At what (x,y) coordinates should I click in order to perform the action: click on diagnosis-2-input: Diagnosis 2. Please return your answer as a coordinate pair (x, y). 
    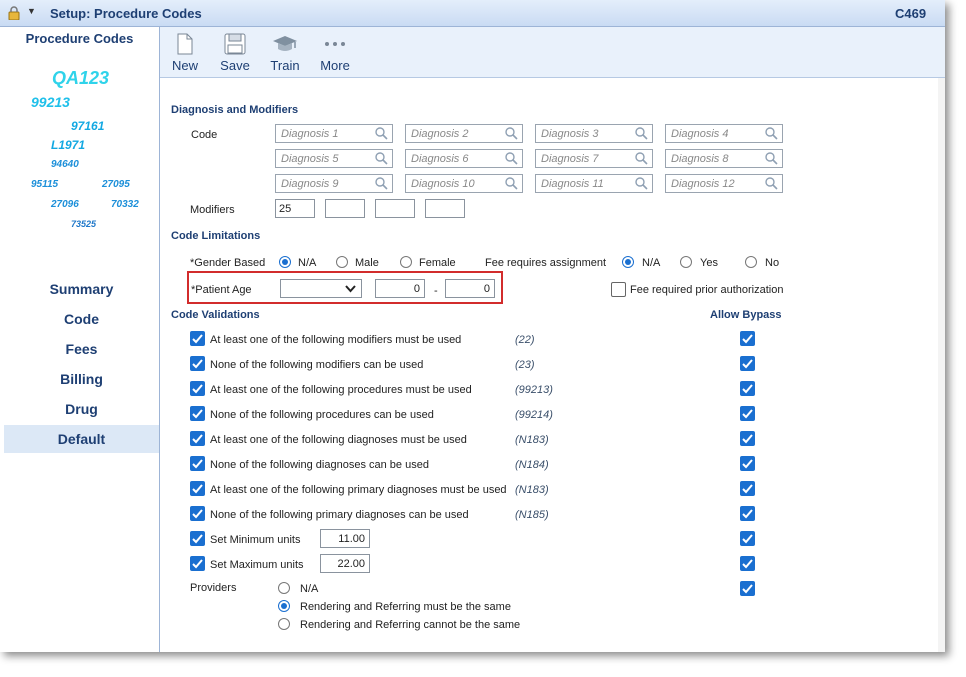
    Looking at the image, I should click on (464, 133).